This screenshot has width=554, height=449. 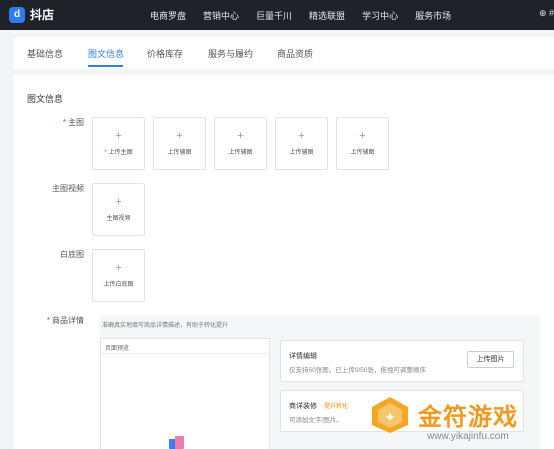 I want to click on conversion-tag: 提升转化, so click(x=336, y=407).